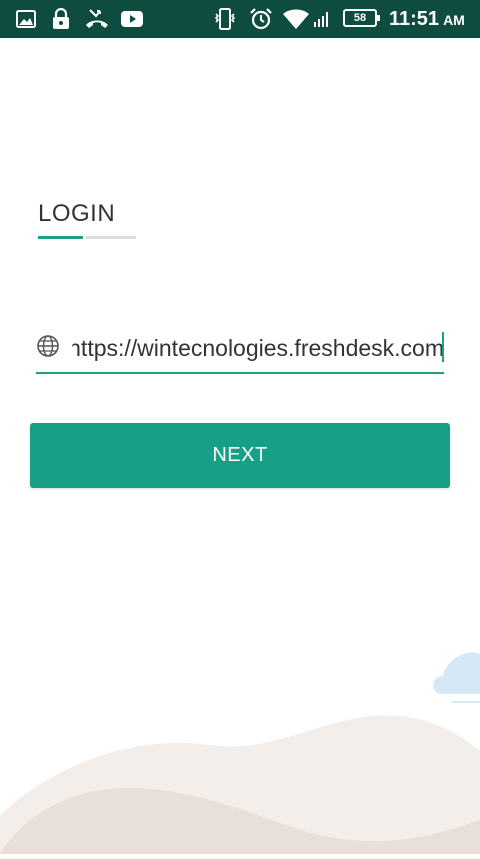  What do you see at coordinates (322, 19) in the screenshot?
I see `signal-icon` at bounding box center [322, 19].